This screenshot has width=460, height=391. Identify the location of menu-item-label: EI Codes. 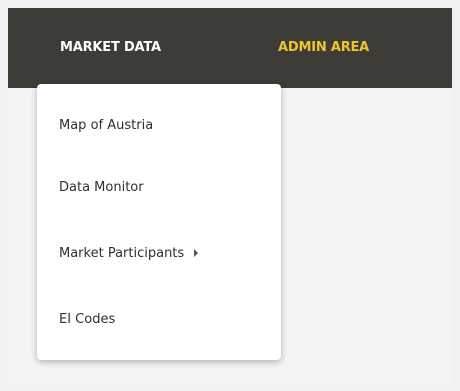
(87, 319).